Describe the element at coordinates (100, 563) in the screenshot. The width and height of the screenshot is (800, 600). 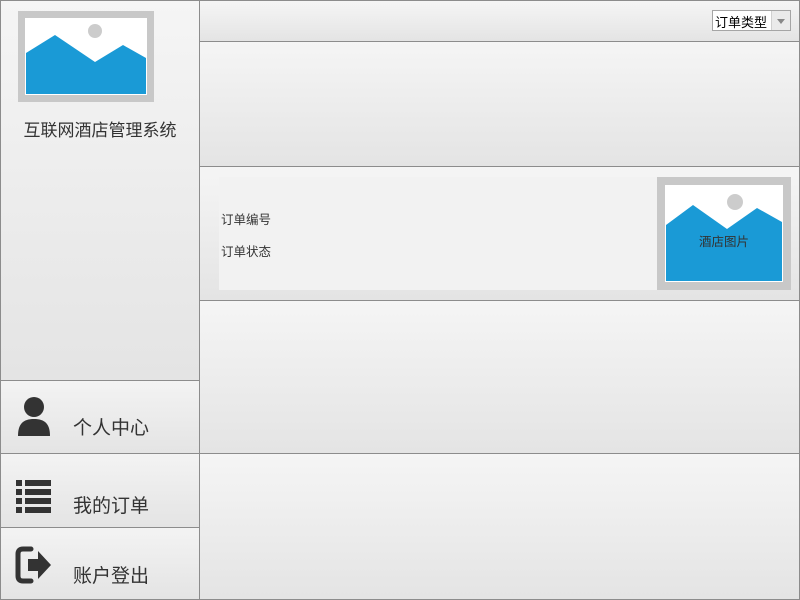
I see `nav-logout: 账户登出` at that location.